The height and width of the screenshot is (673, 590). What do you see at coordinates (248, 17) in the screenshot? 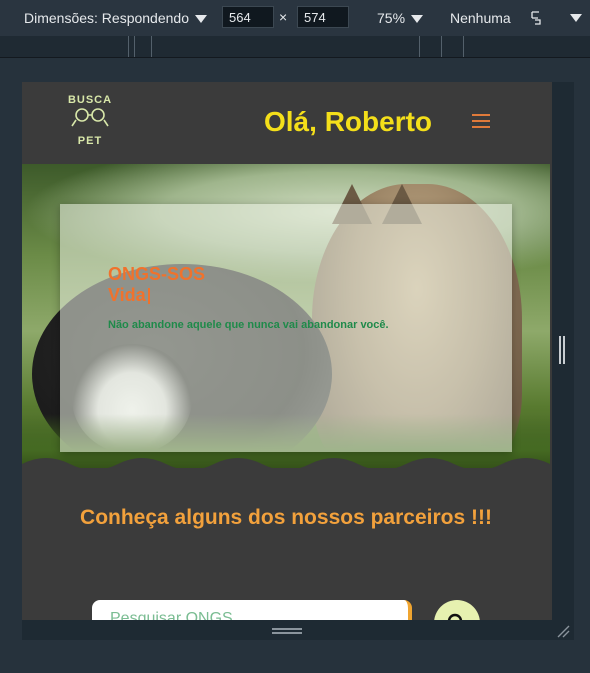
I see `width-input: 564` at bounding box center [248, 17].